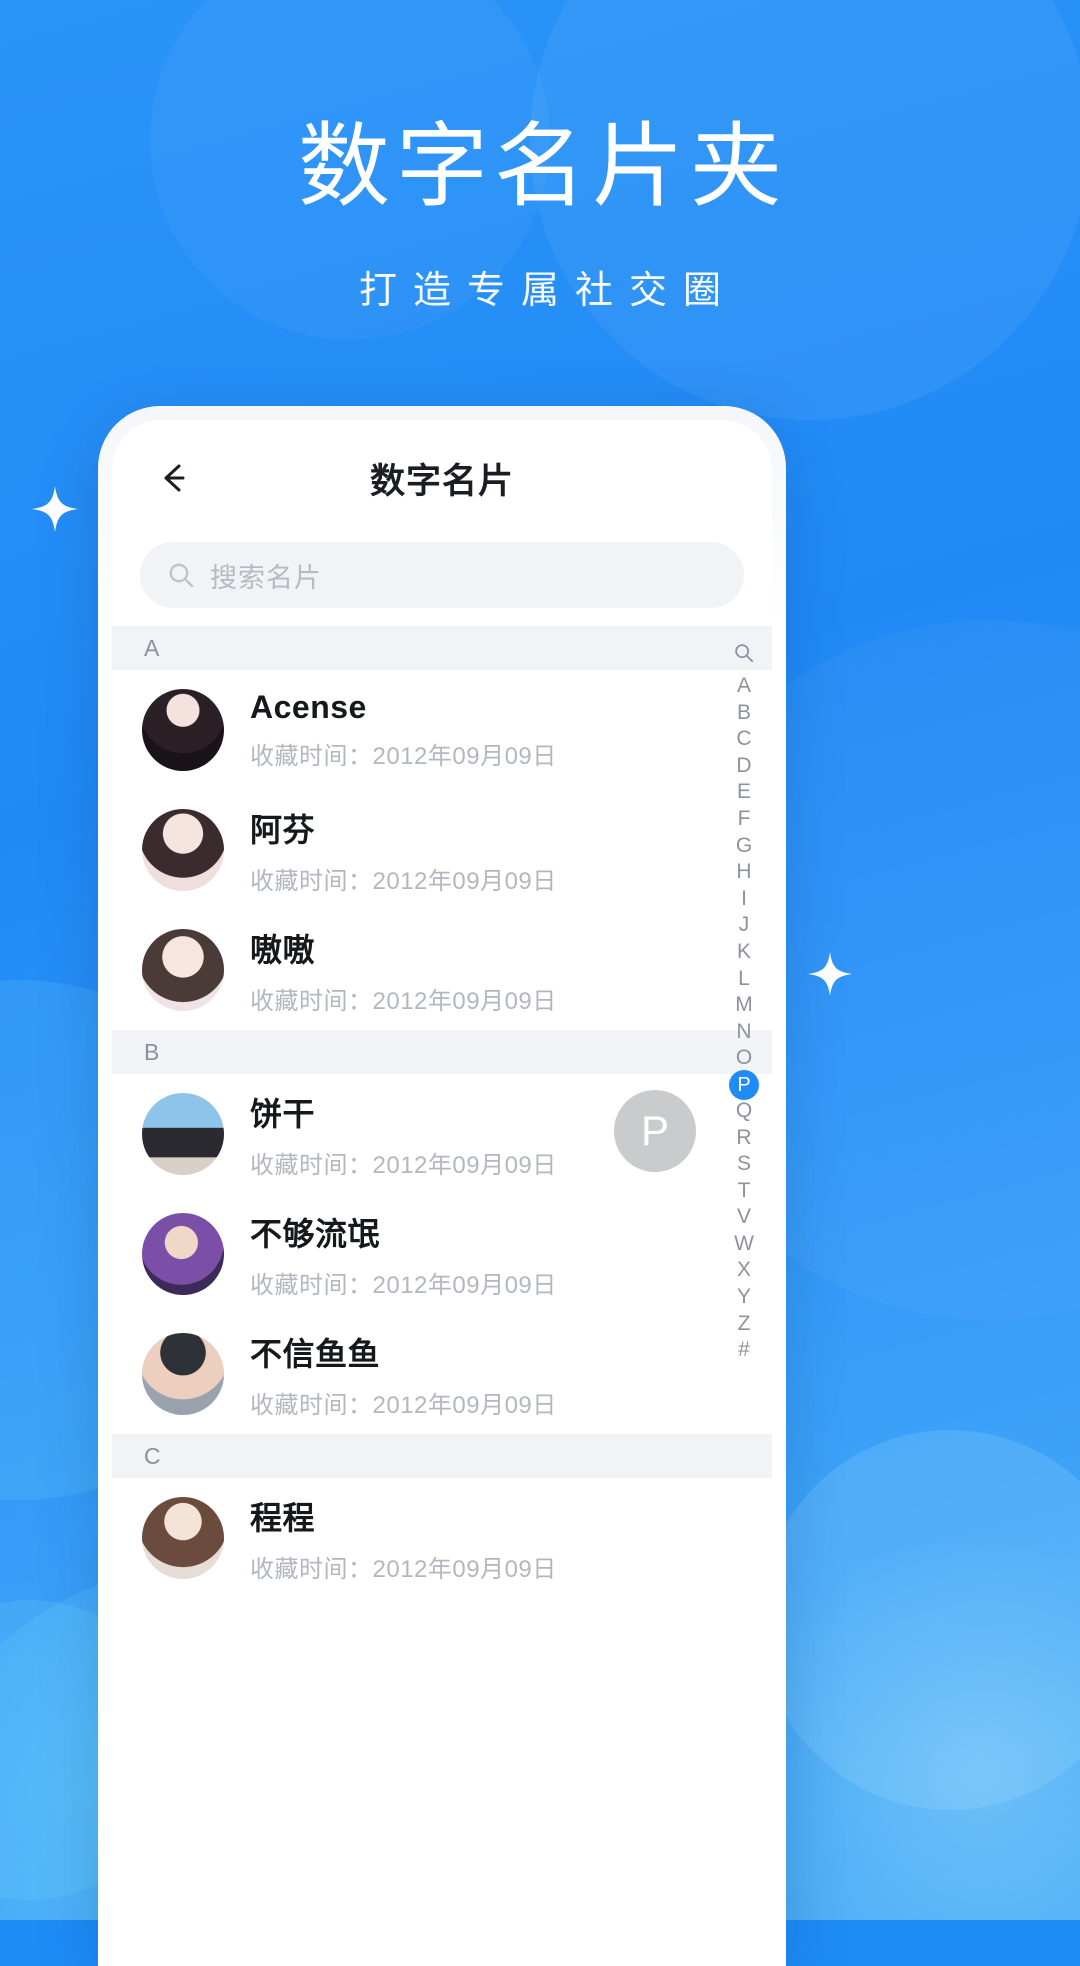 This screenshot has width=1080, height=1966. Describe the element at coordinates (830, 974) in the screenshot. I see `sparkle-icon-right` at that location.